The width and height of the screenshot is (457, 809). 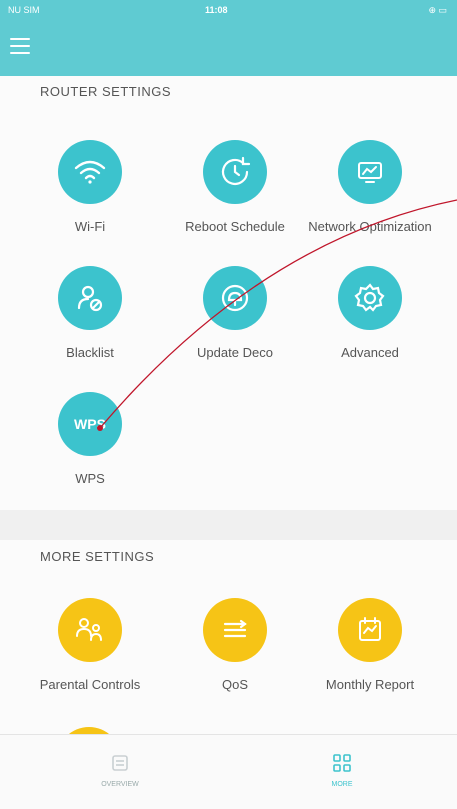 I want to click on parental-controls-tile: Parental Controls, so click(x=90, y=645).